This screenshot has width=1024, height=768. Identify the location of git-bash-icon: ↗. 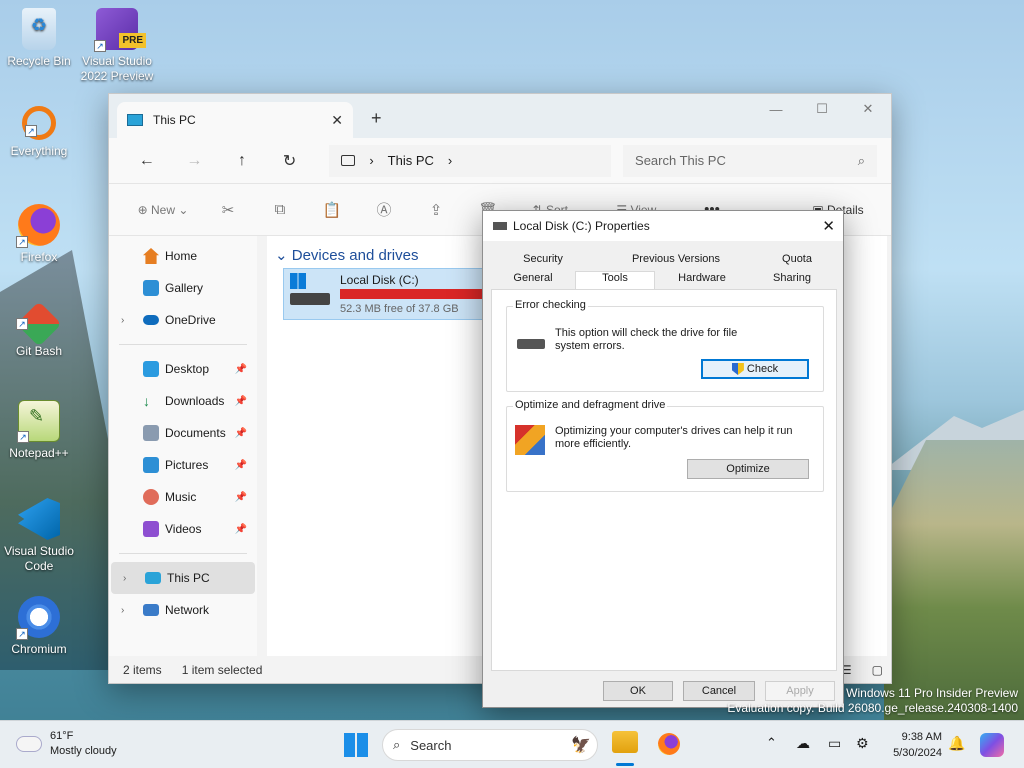
(39, 324).